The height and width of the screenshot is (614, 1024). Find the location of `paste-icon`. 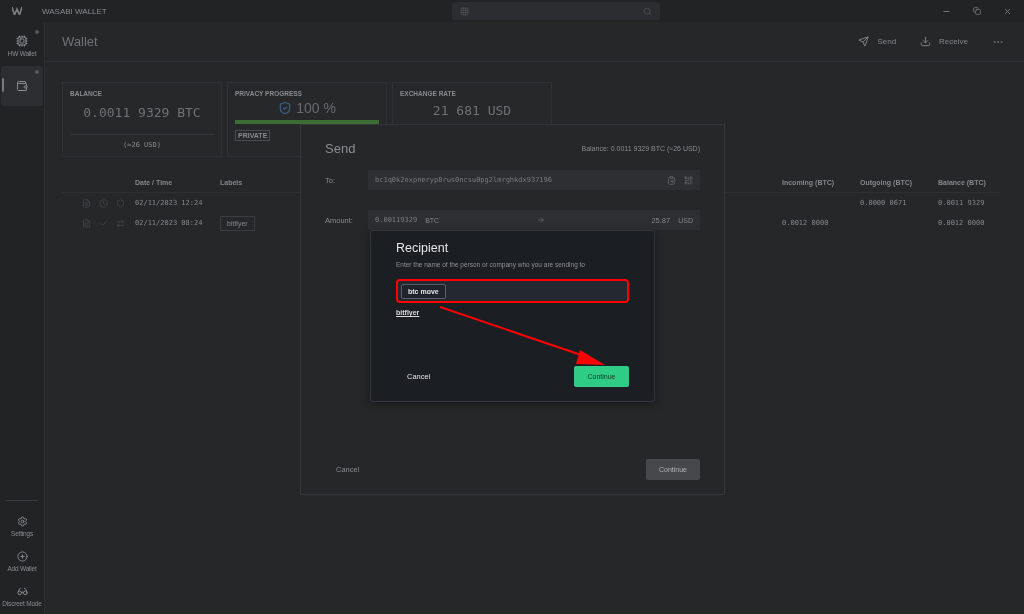

paste-icon is located at coordinates (671, 180).